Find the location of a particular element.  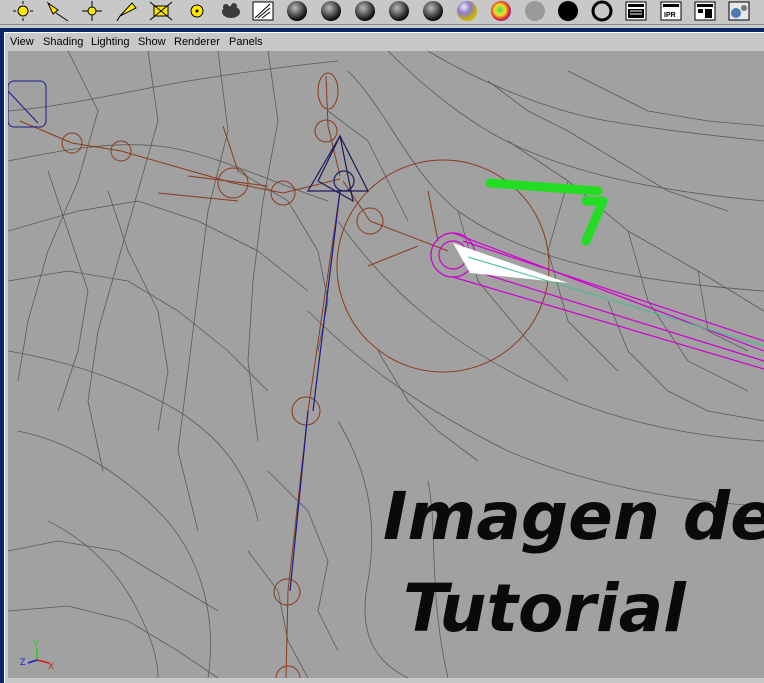

clapboard-button is located at coordinates (636, 11).